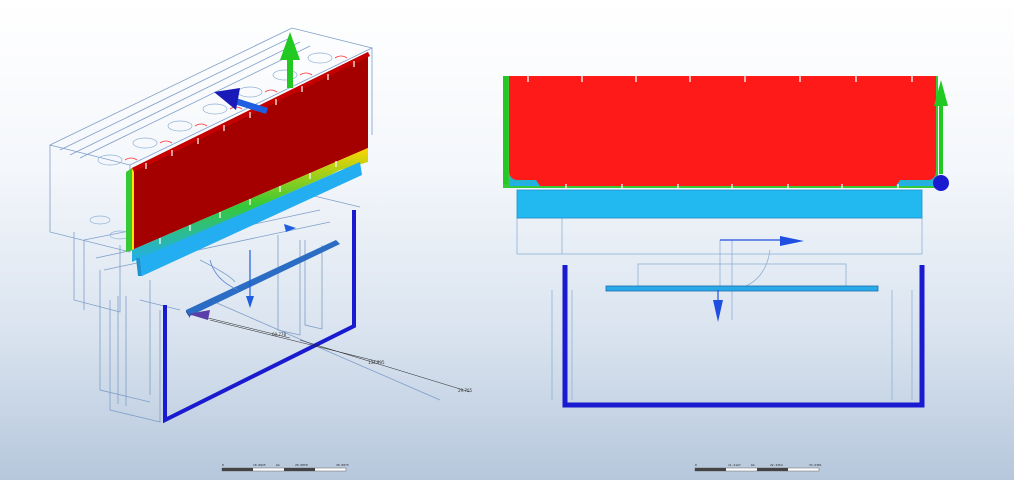 The image size is (1014, 480). Describe the element at coordinates (259, 465) in the screenshot. I see `scale-label-1: 10.0025` at that location.